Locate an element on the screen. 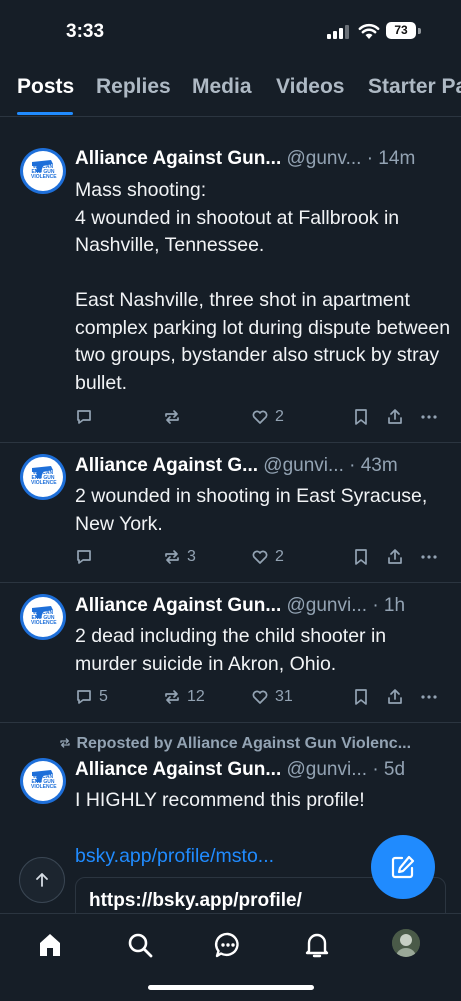  arrow-up-icon is located at coordinates (42, 880).